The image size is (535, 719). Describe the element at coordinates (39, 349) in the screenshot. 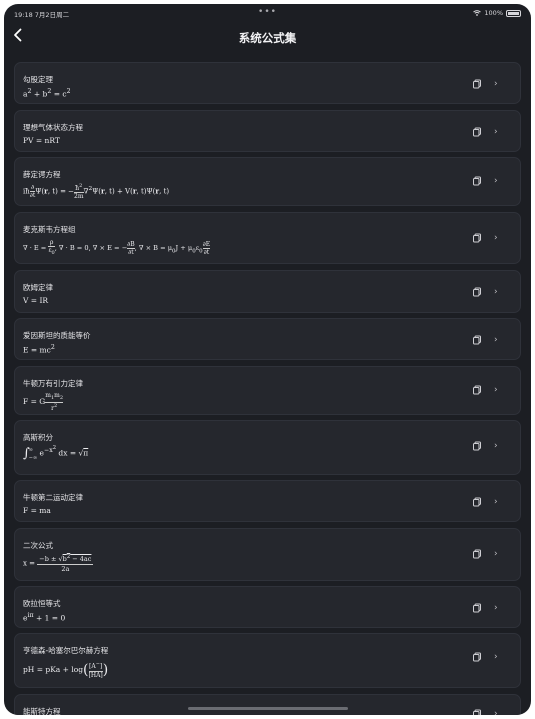

I see `formula-expression: E = mc2` at that location.